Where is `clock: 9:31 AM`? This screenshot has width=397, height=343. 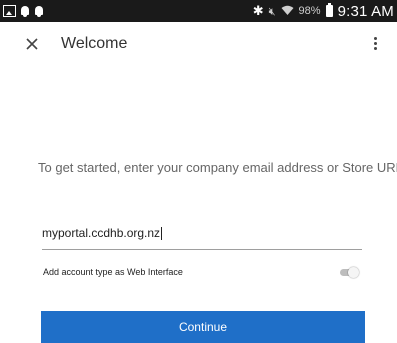 clock: 9:31 AM is located at coordinates (365, 11).